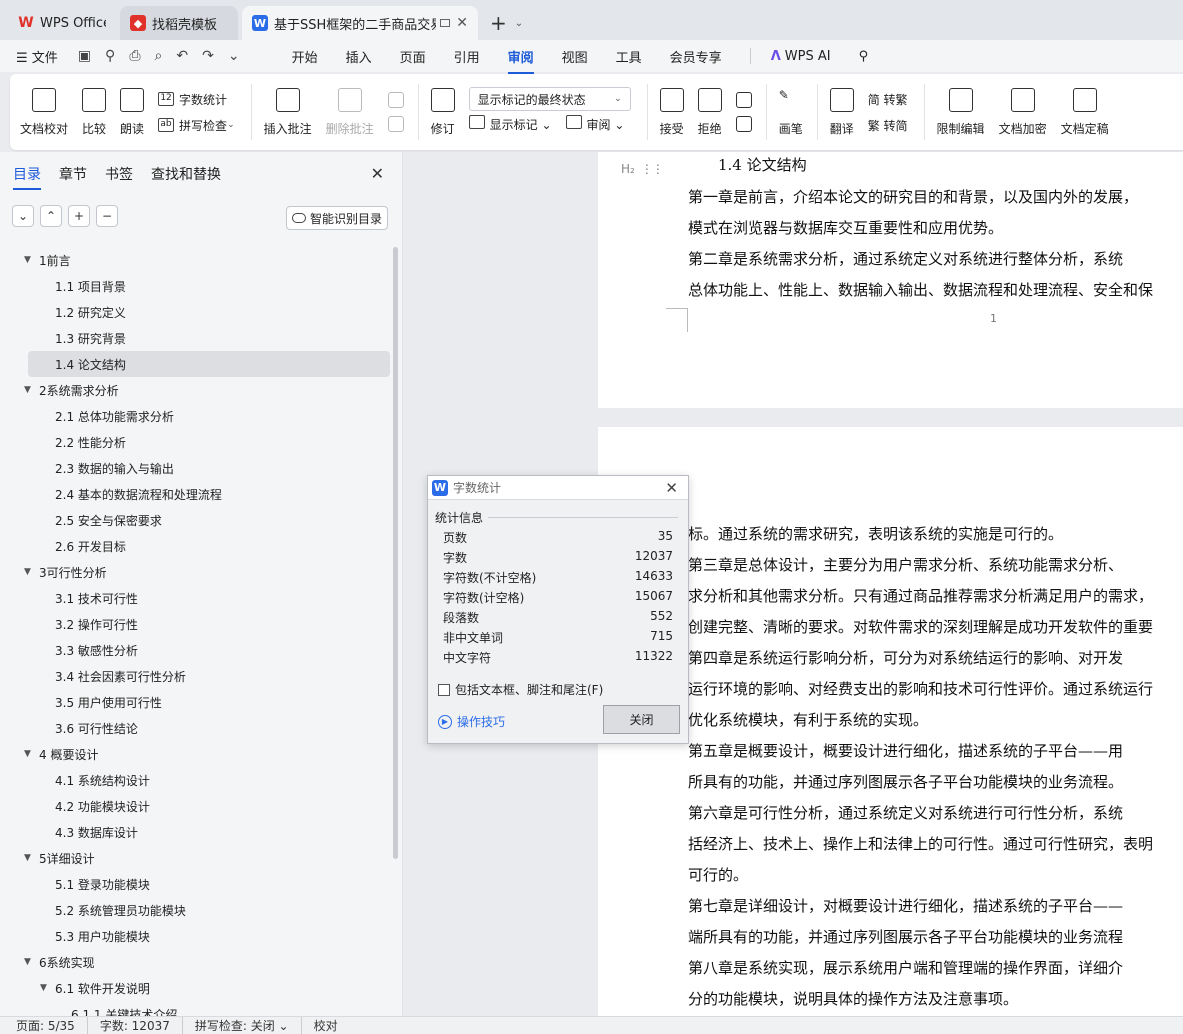 This screenshot has width=1183, height=1034. Describe the element at coordinates (558, 488) in the screenshot. I see `dialog-titlebar: W 字数统计 ✕` at that location.